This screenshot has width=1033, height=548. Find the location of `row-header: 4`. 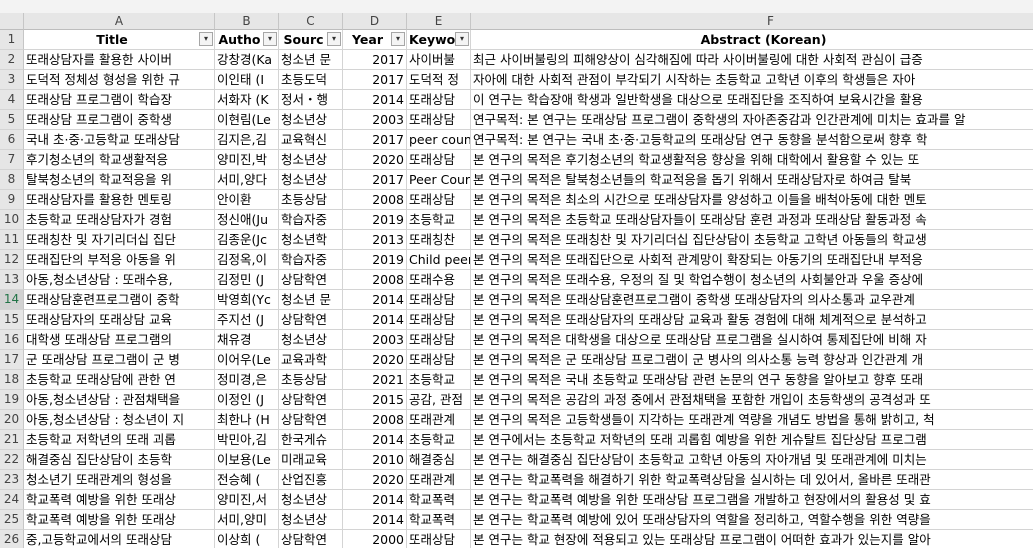

row-header: 4 is located at coordinates (12, 100).